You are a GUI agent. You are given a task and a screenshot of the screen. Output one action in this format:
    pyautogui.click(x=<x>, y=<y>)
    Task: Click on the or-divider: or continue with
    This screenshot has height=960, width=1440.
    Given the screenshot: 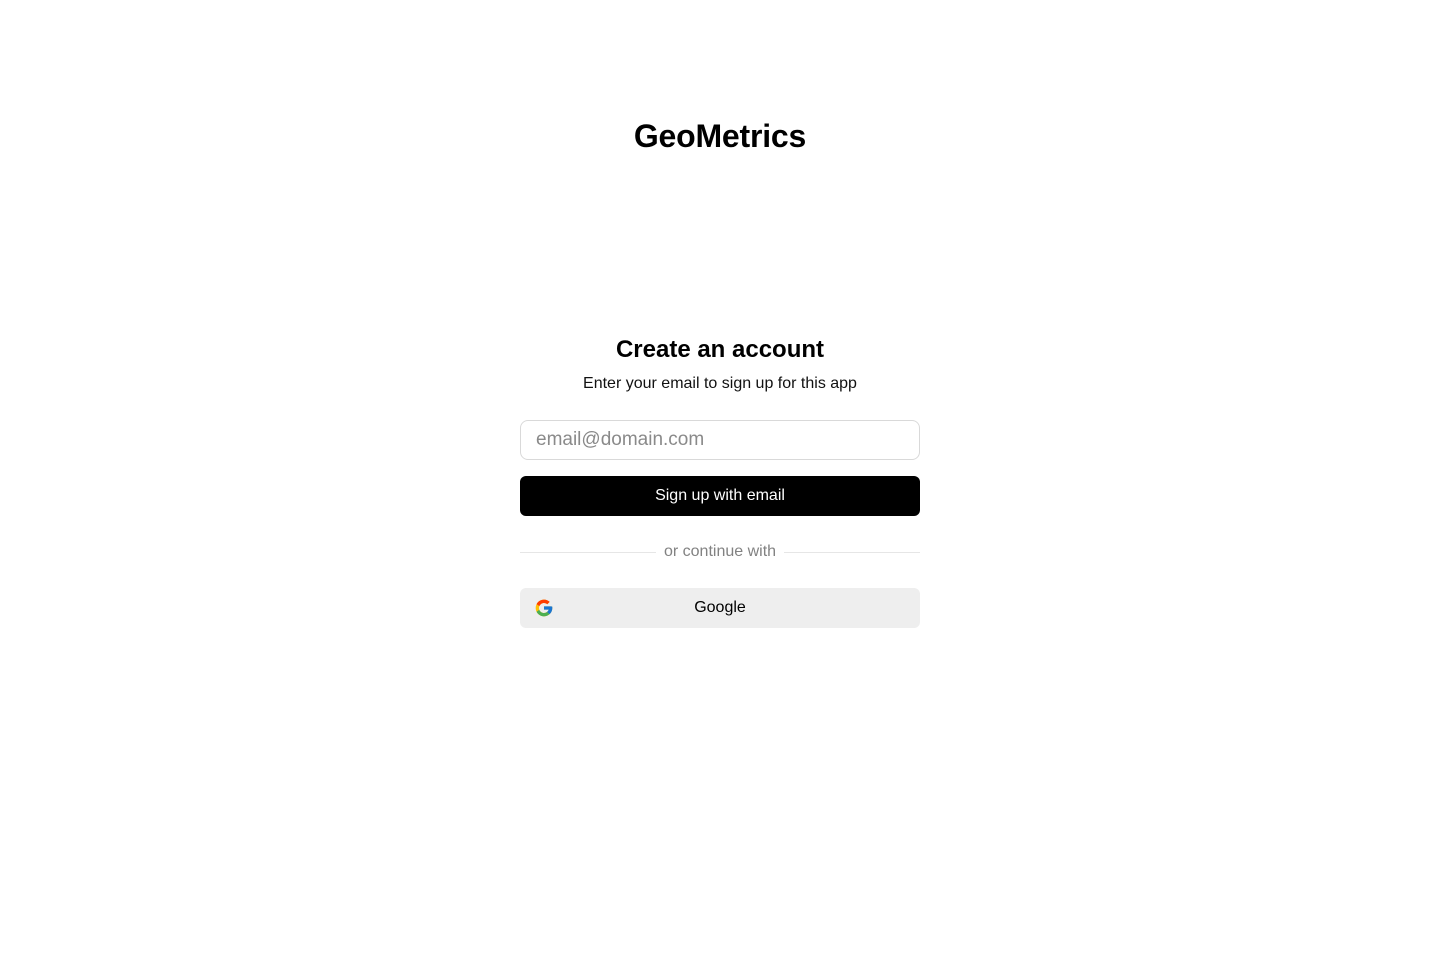 What is the action you would take?
    pyautogui.click(x=720, y=551)
    